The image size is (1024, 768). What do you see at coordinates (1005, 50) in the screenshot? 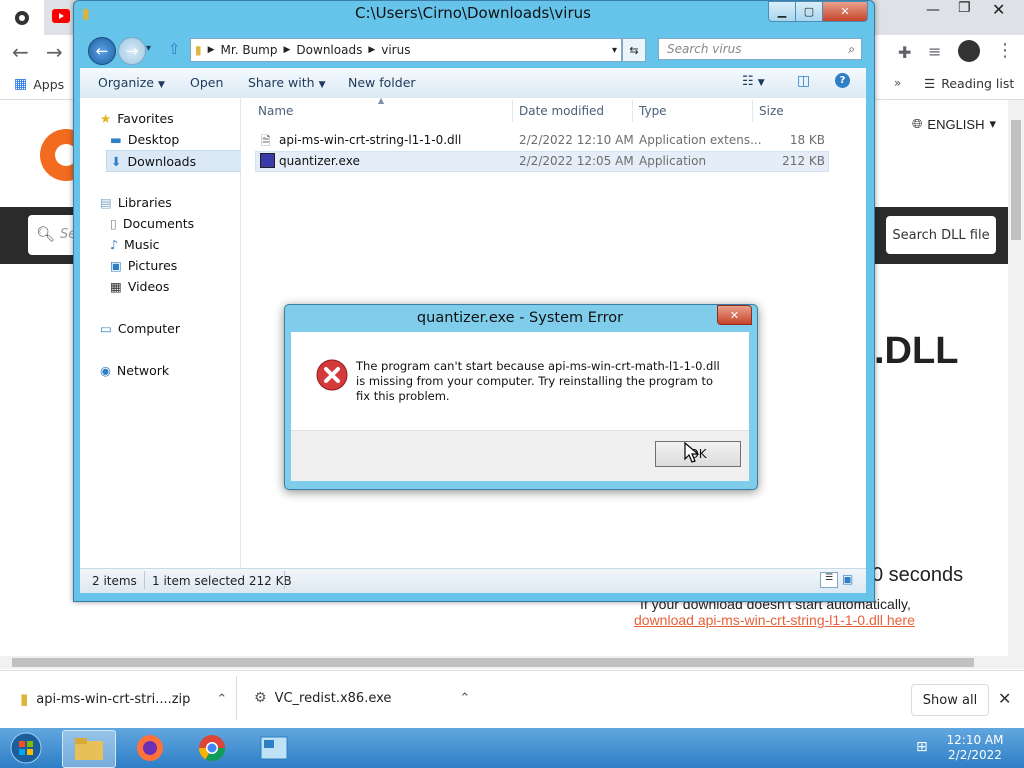
I see `menu-icon: ⋮` at bounding box center [1005, 50].